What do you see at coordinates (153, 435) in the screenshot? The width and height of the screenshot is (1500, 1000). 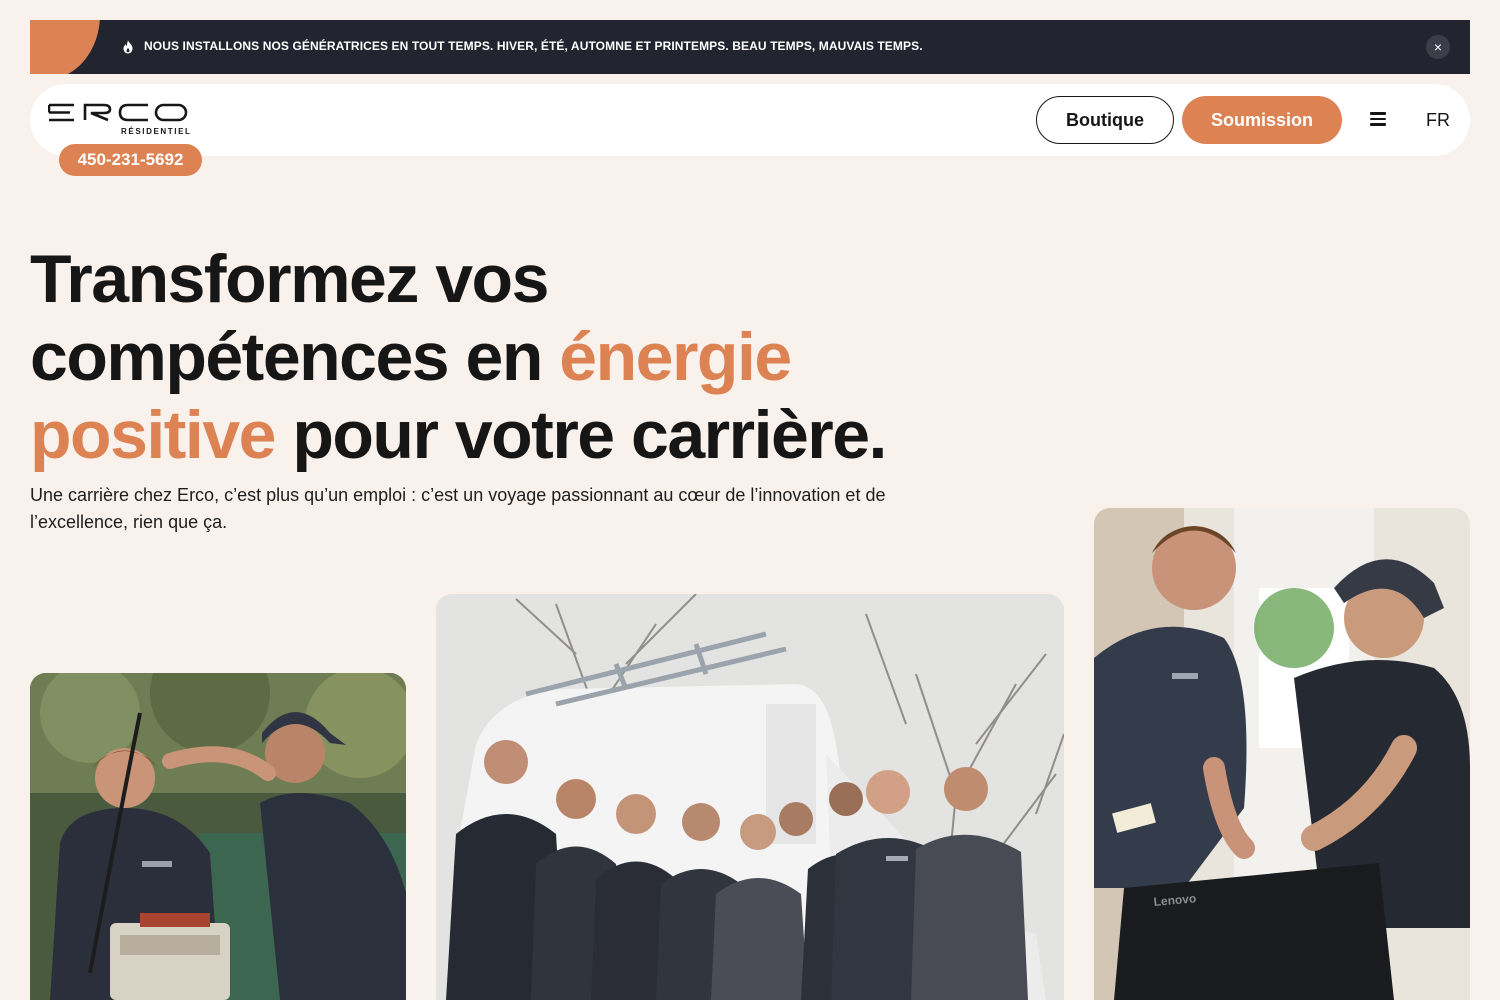 I see `headline-accent-positive: positive` at bounding box center [153, 435].